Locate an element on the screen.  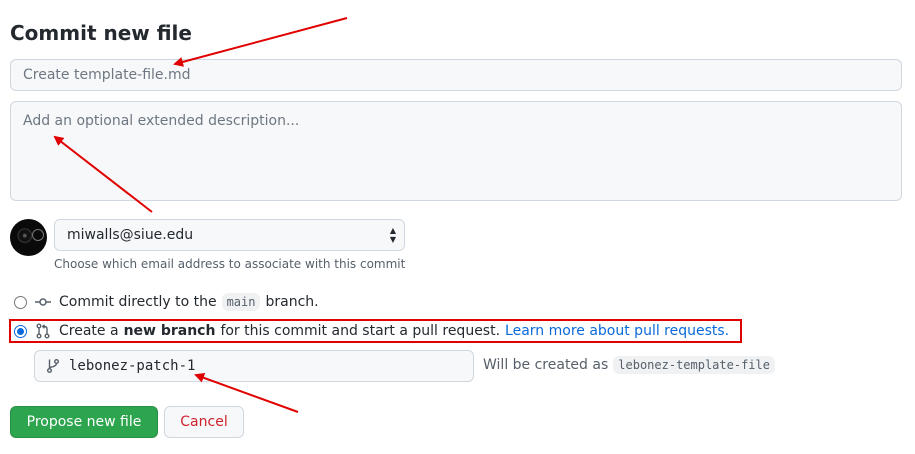
commit-directly-radio is located at coordinates (20, 302).